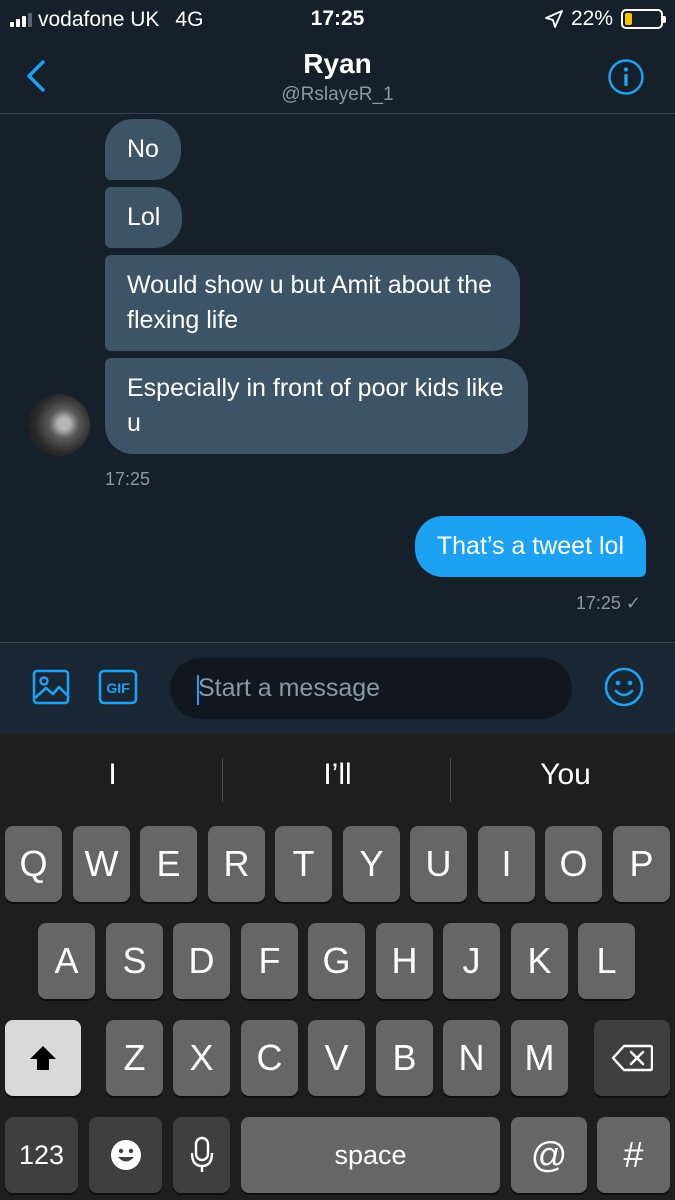 The width and height of the screenshot is (675, 1200). I want to click on key-p: P, so click(641, 864).